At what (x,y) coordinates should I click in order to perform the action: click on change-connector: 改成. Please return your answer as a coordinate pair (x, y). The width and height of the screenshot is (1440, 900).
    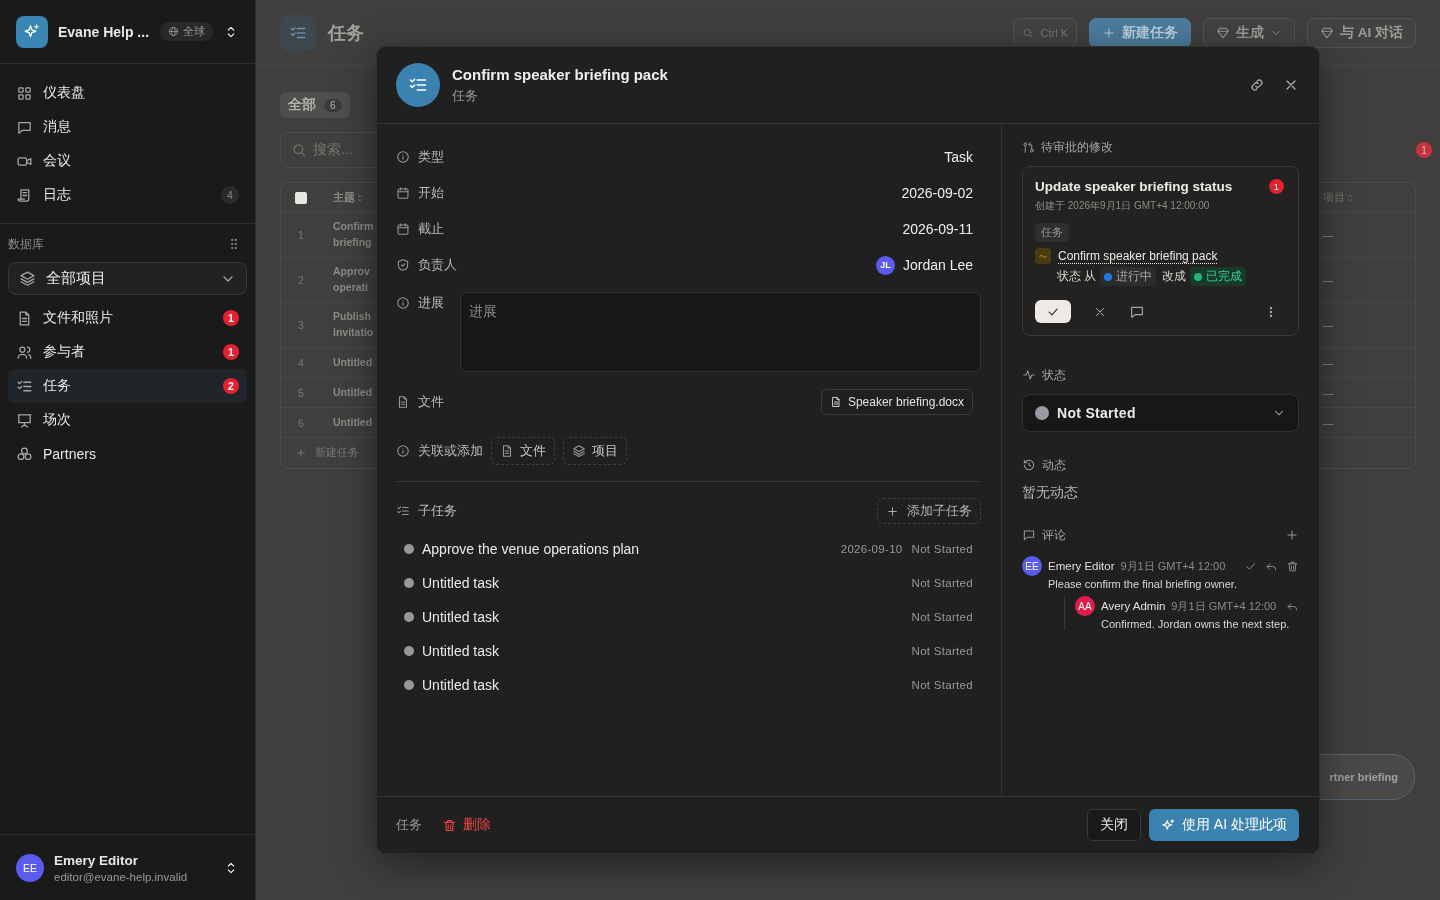
    Looking at the image, I should click on (1174, 276).